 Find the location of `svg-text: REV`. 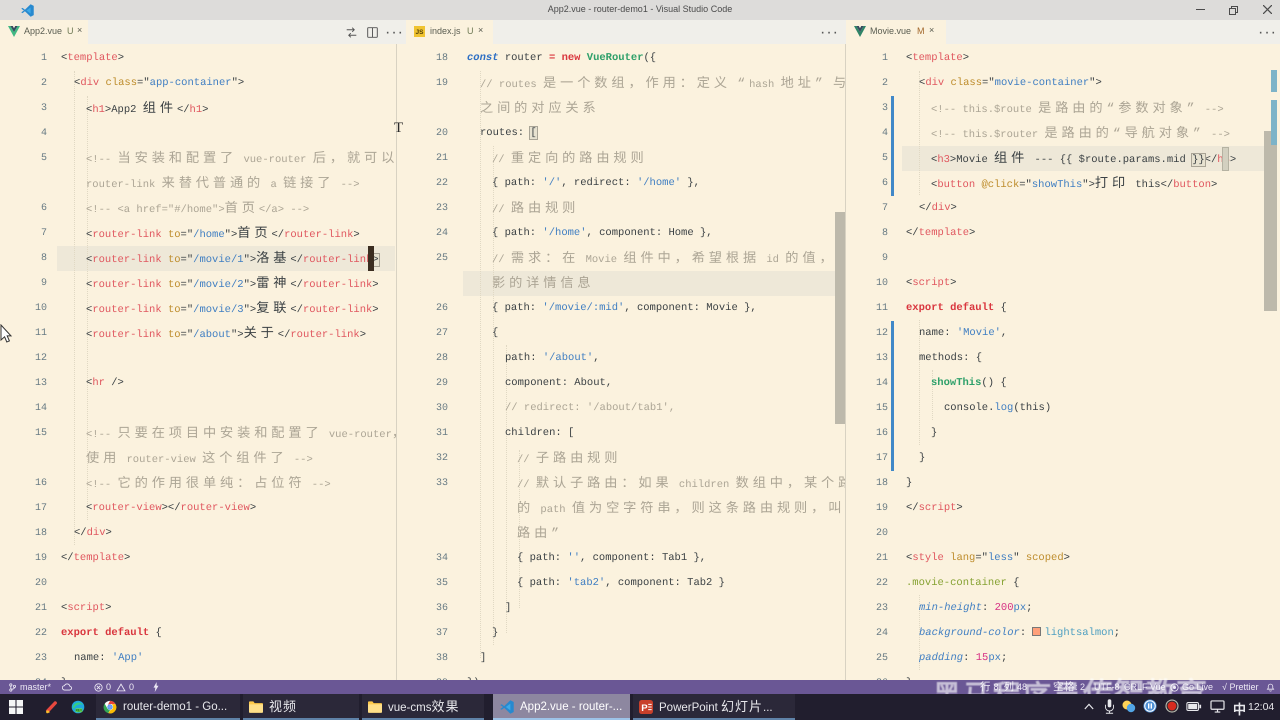

svg-text: REV is located at coordinates (79, 711).